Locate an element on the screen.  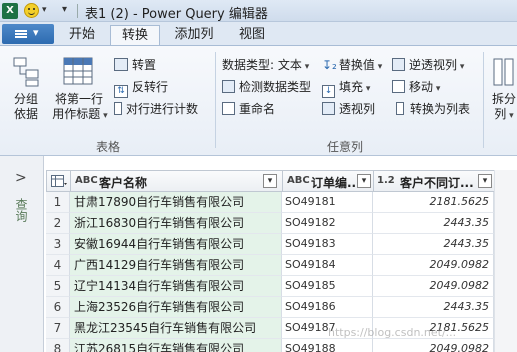
order-number-cell: SO49188 is located at coordinates (327, 345).